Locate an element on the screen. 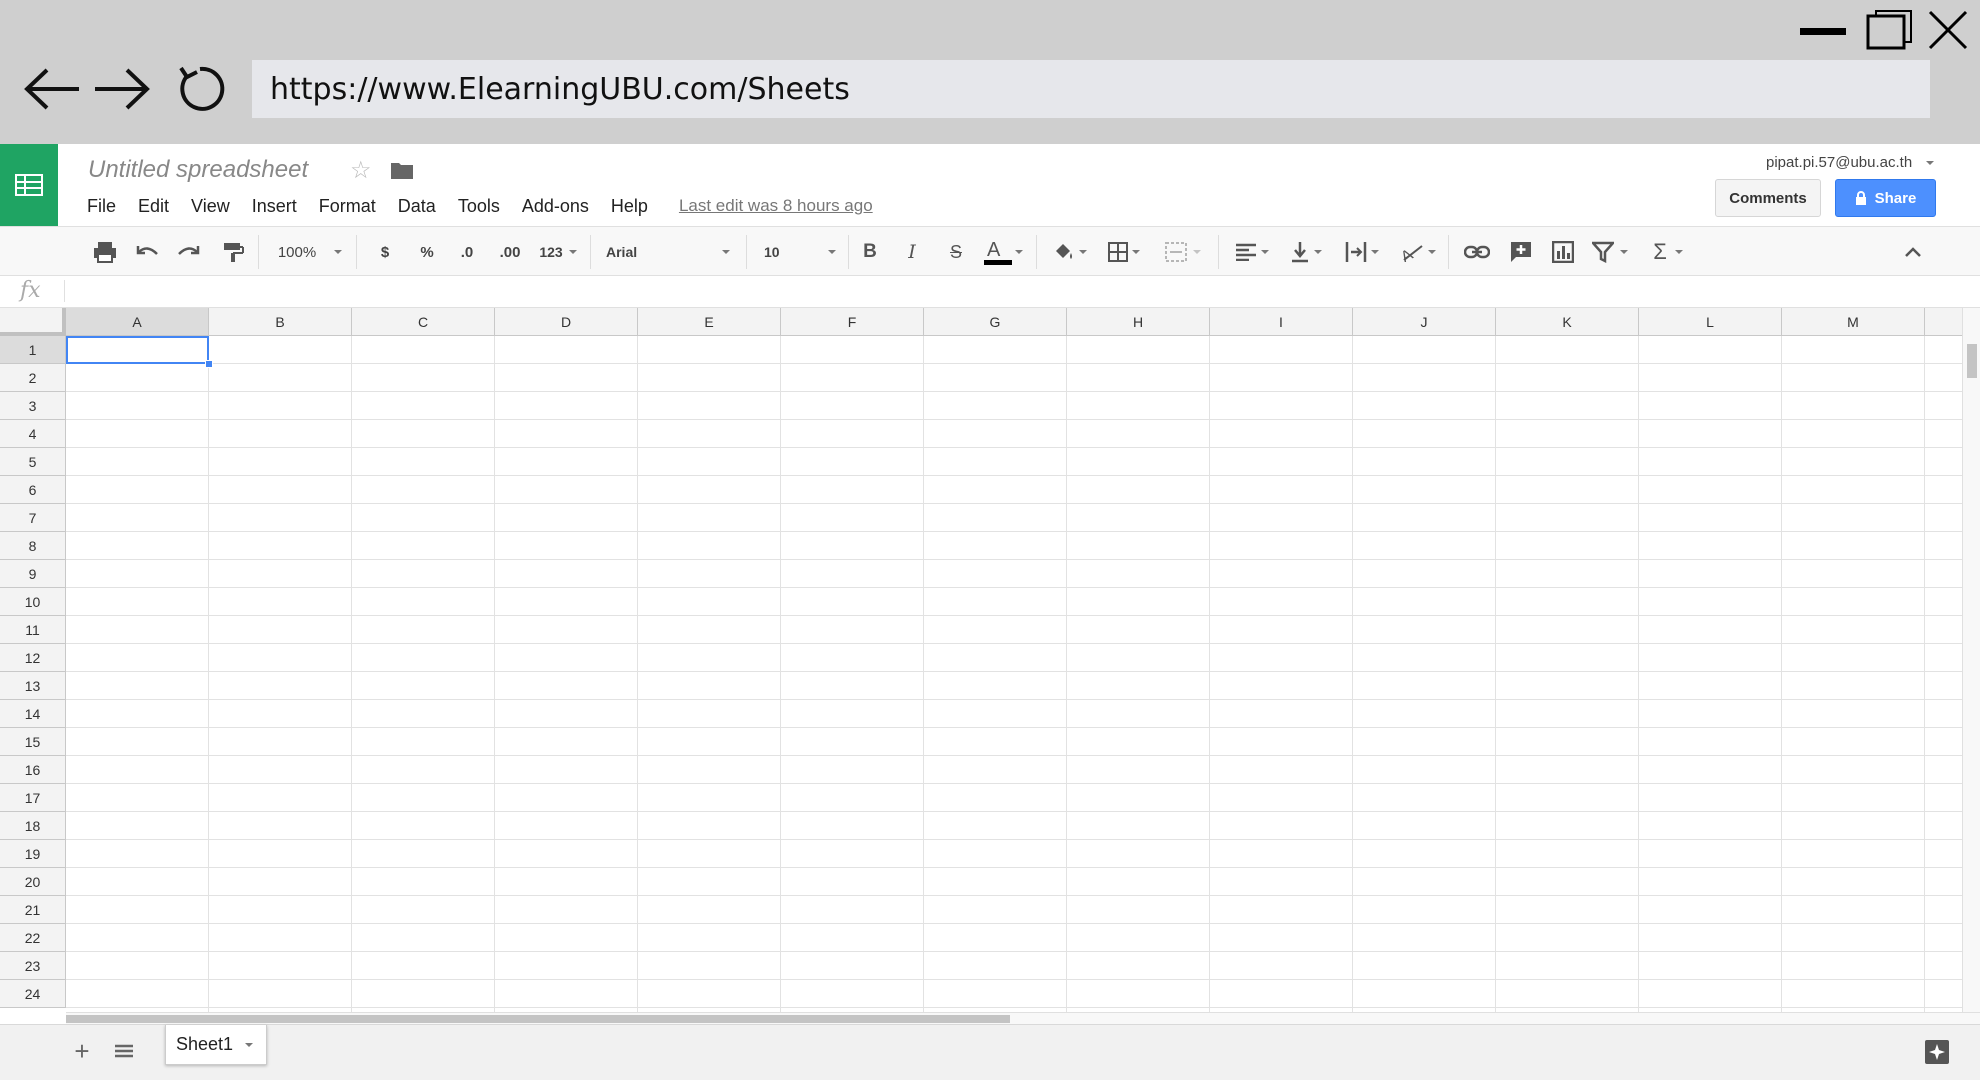 This screenshot has height=1080, width=1980. functions-icon: Σ is located at coordinates (1668, 252).